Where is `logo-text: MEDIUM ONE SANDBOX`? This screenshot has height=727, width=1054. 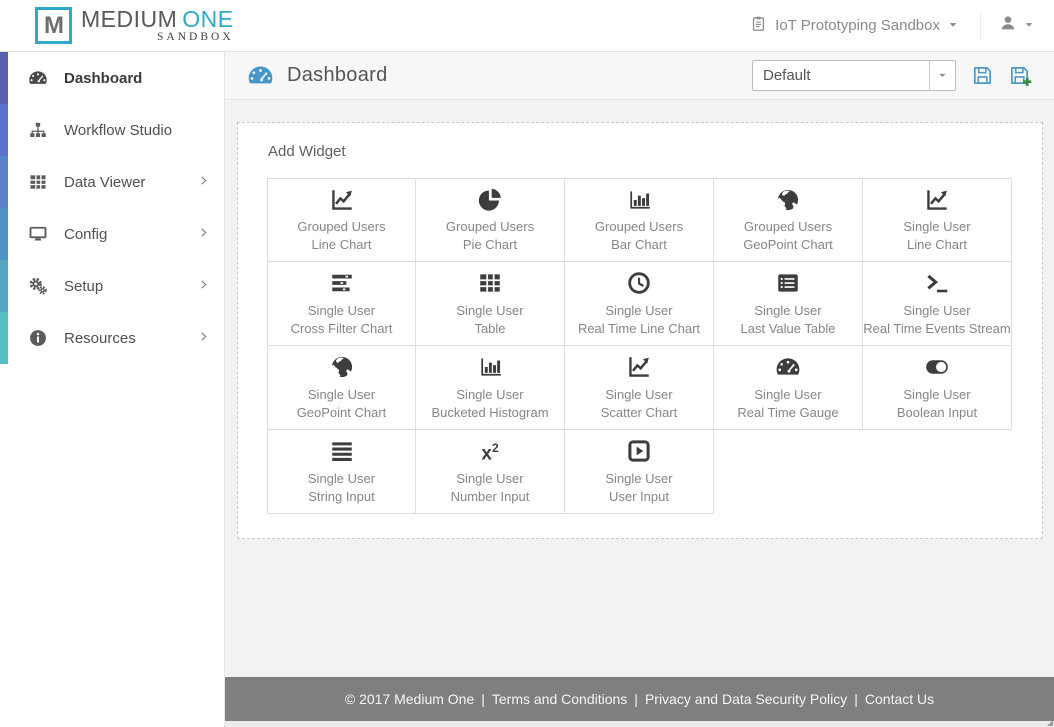
logo-text: MEDIUM ONE SANDBOX is located at coordinates (157, 25).